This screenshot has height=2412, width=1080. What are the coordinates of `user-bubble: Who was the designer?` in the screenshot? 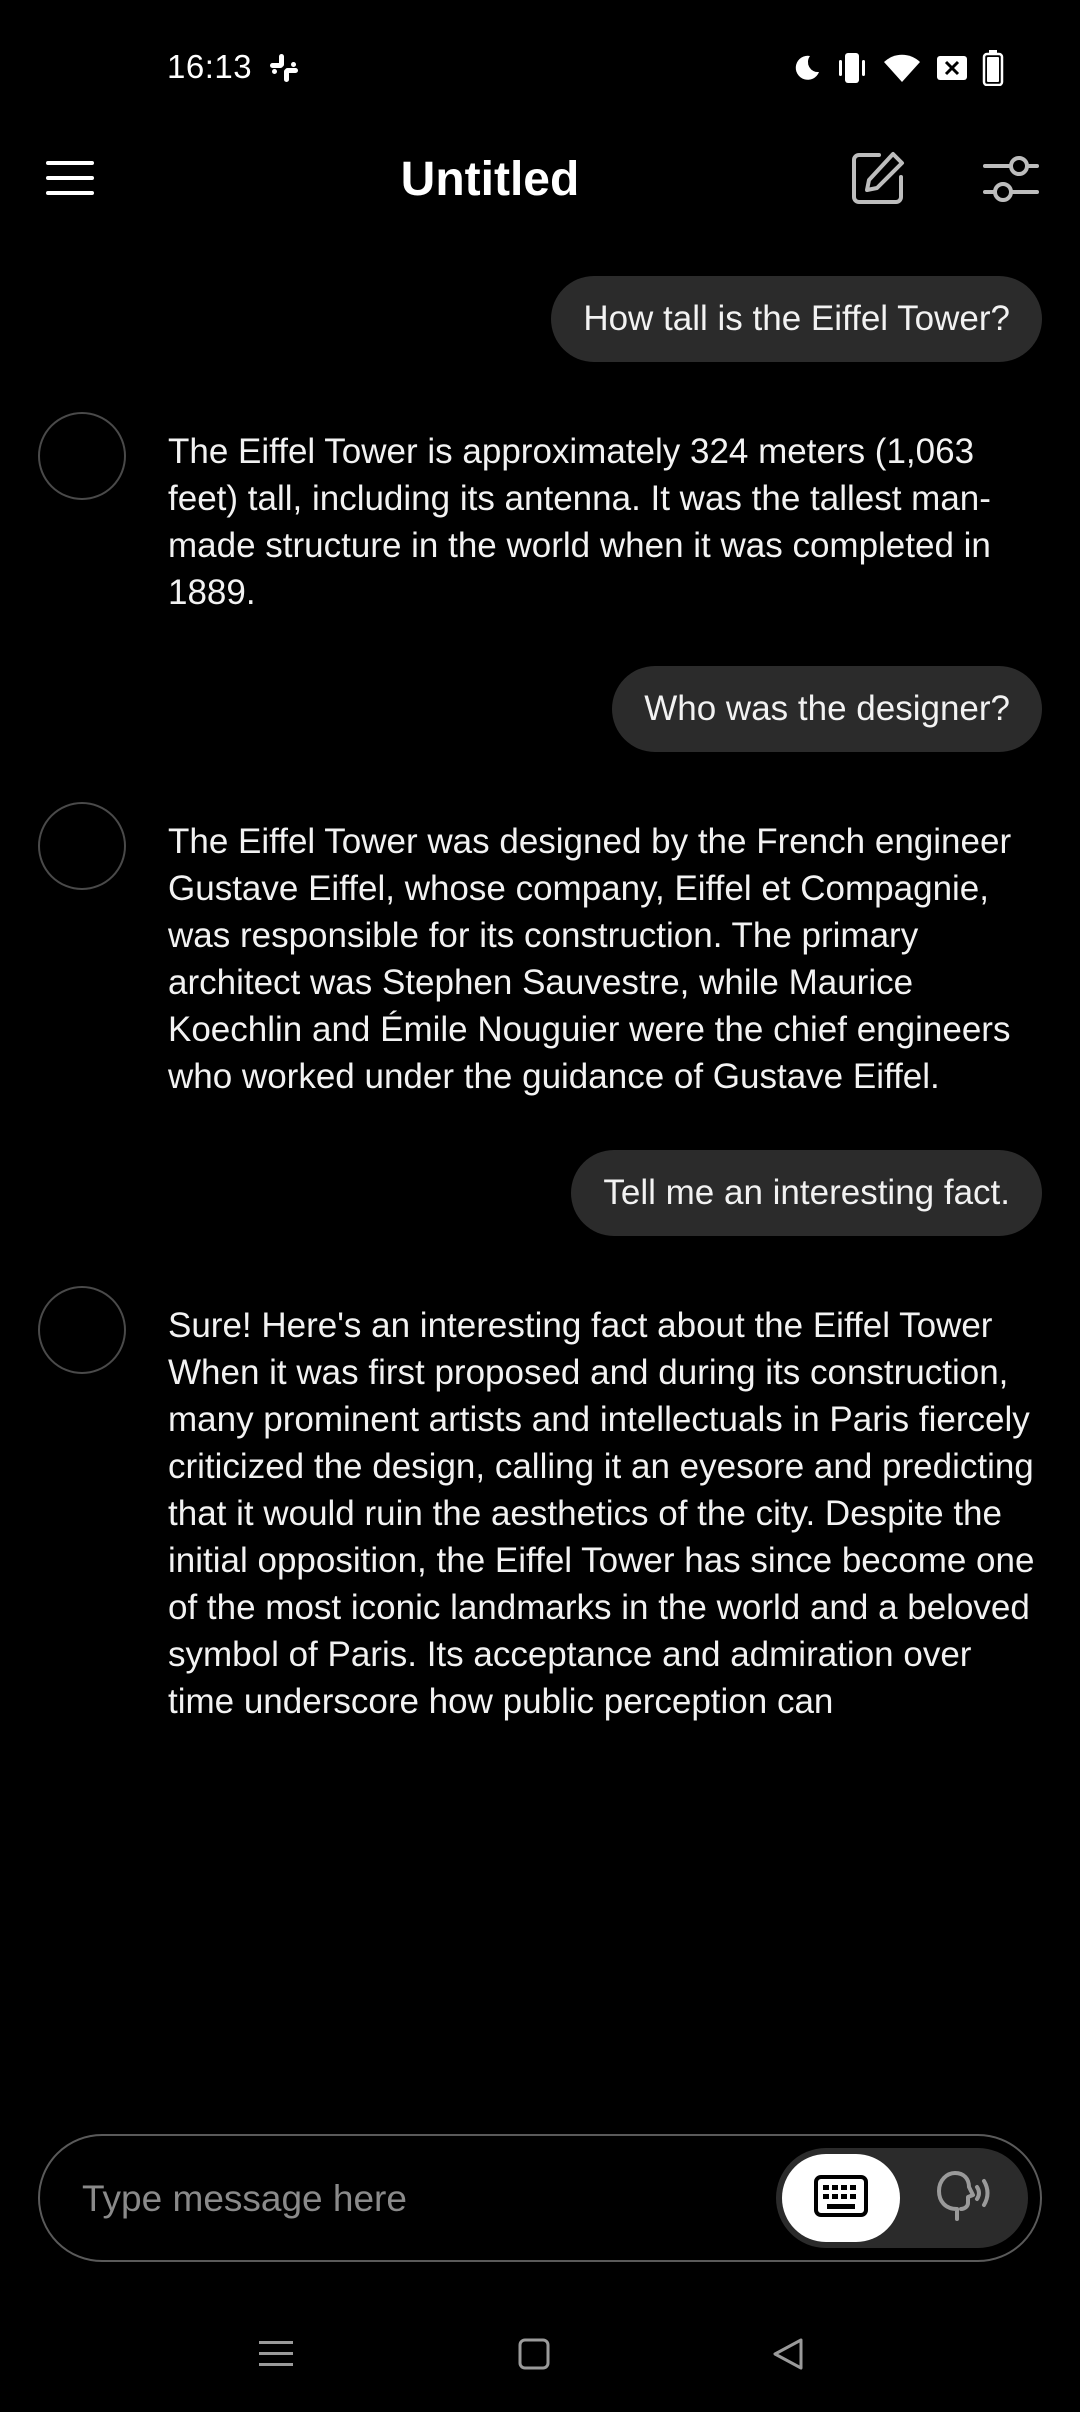 It's located at (827, 709).